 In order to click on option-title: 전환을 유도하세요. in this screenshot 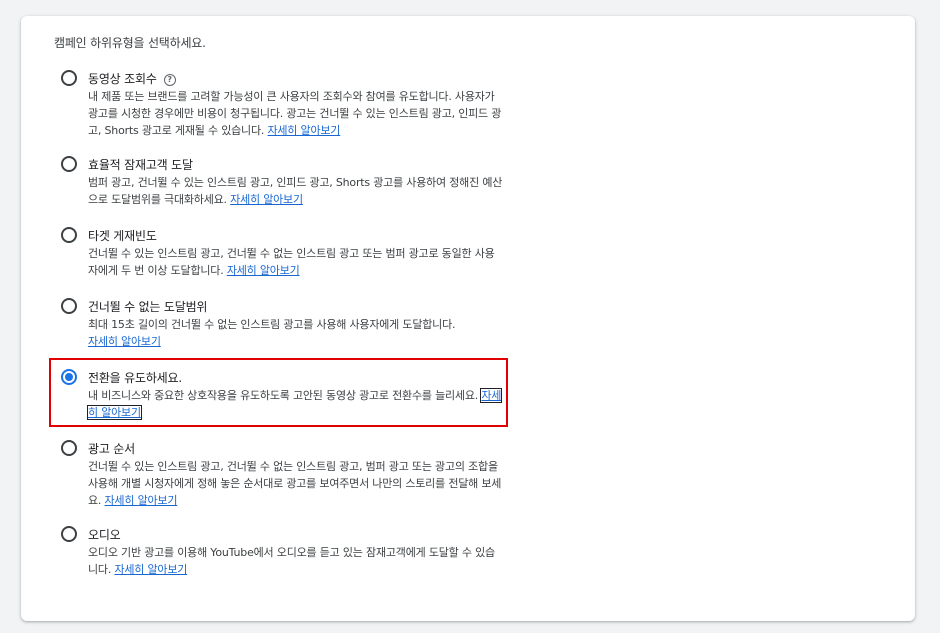, I will do `click(135, 378)`.